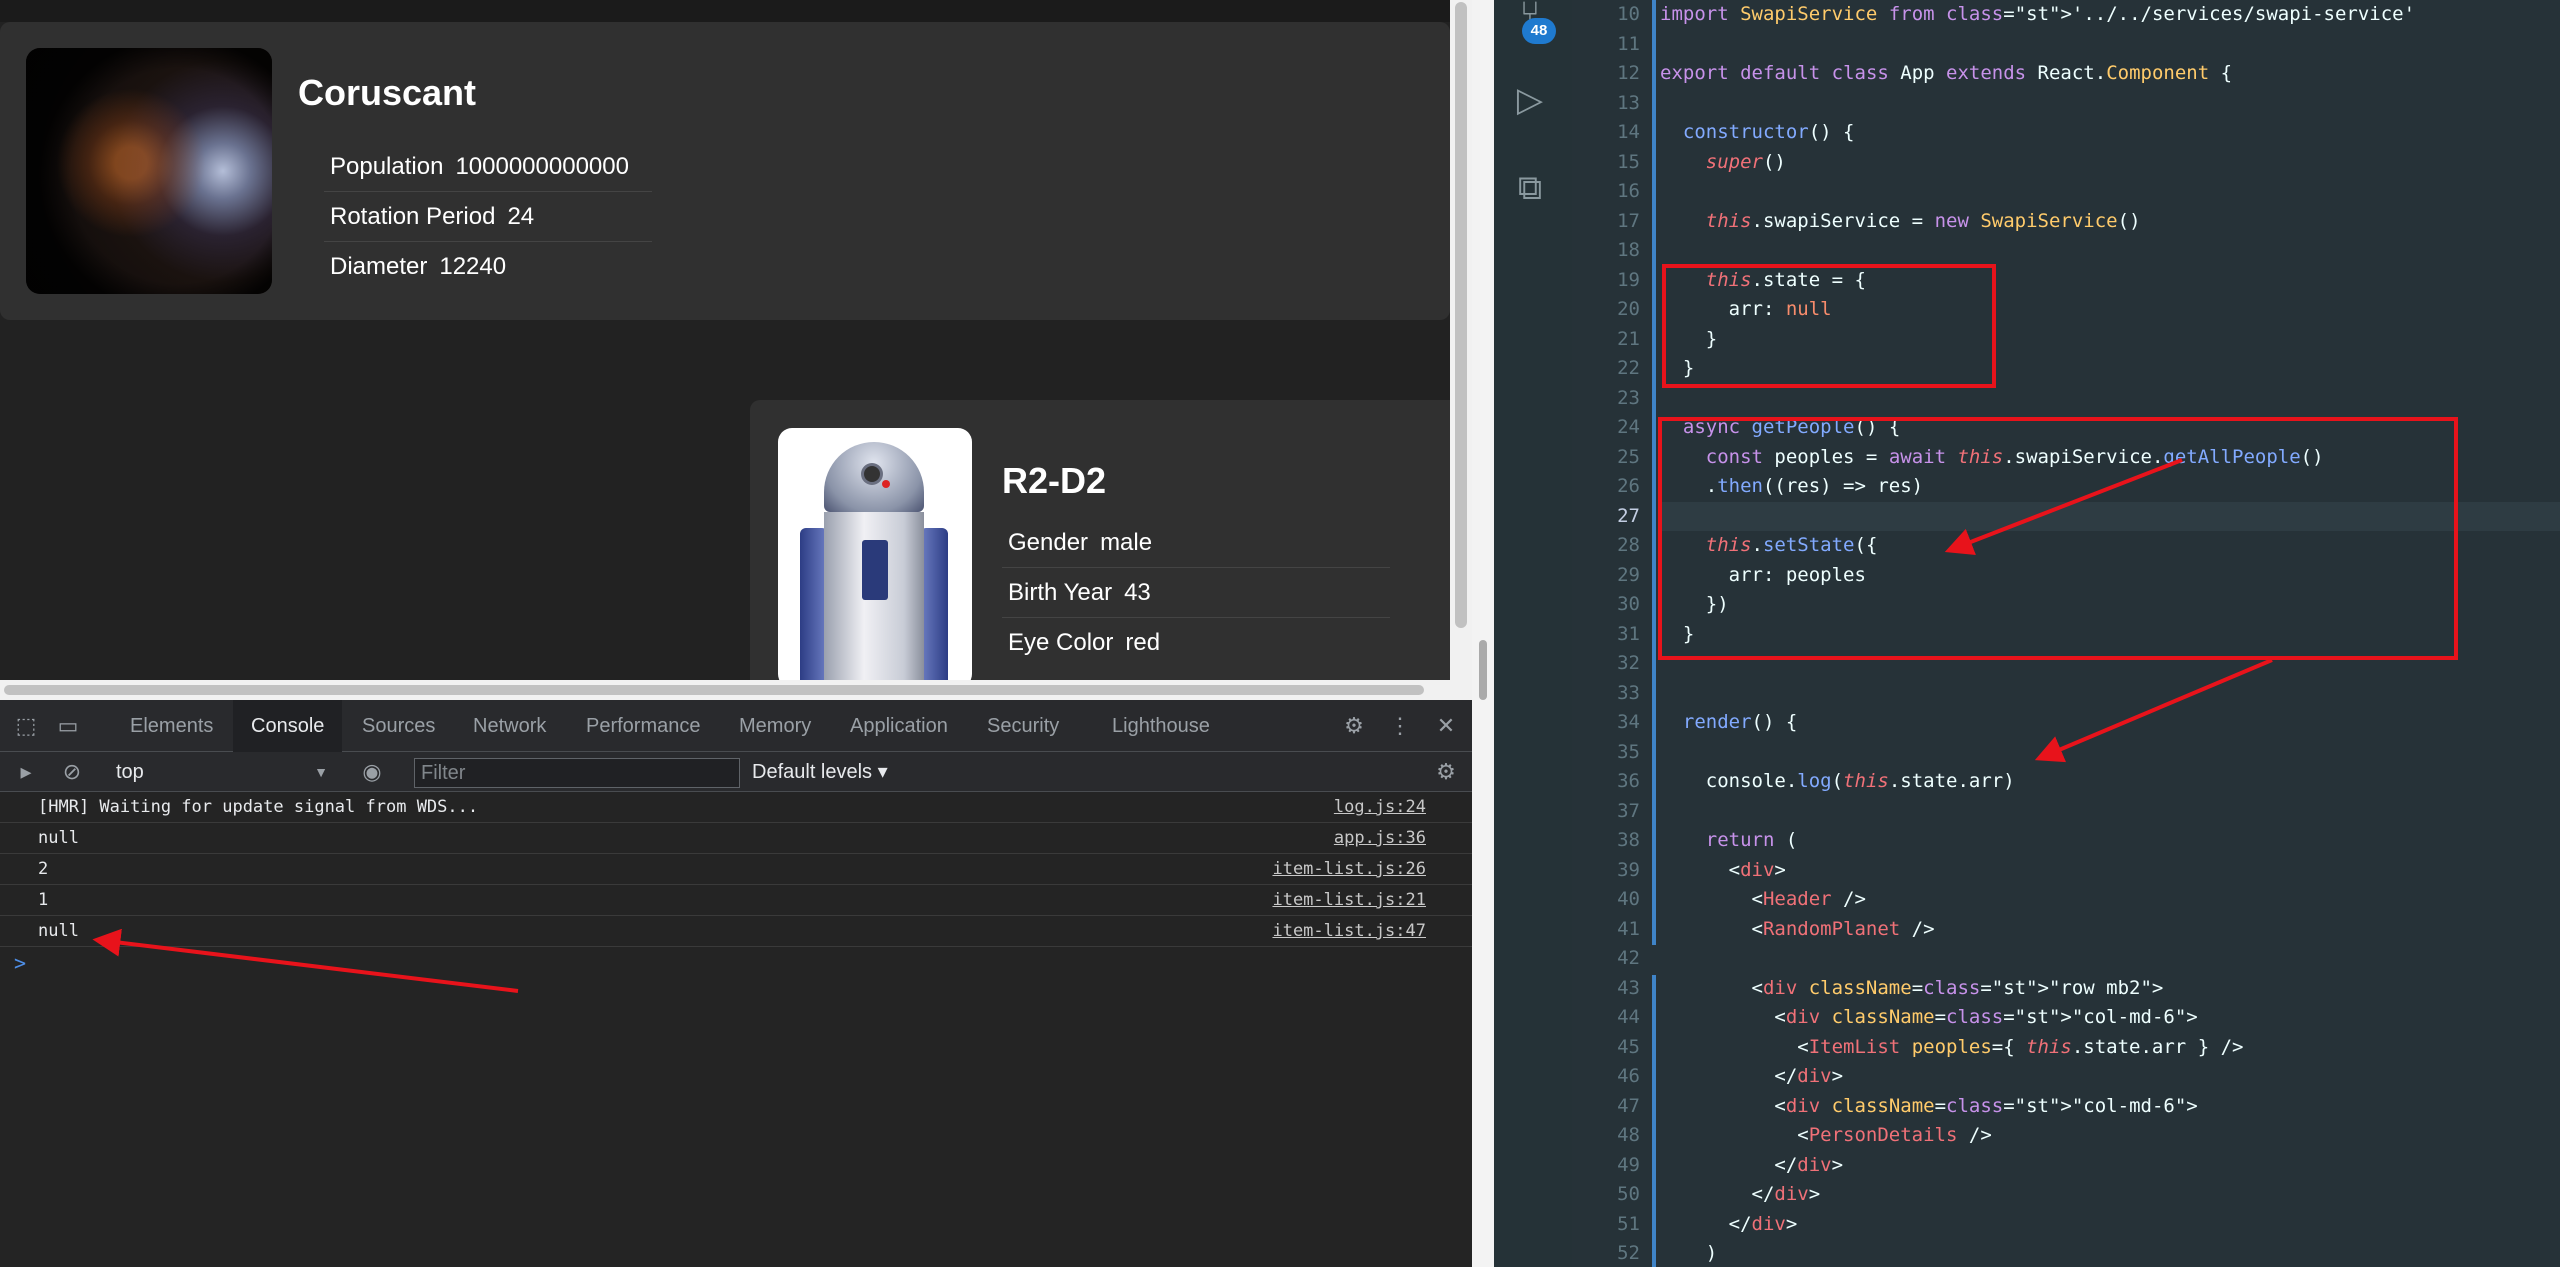 The image size is (2560, 1267). What do you see at coordinates (1628, 1046) in the screenshot?
I see `line-number: 45` at bounding box center [1628, 1046].